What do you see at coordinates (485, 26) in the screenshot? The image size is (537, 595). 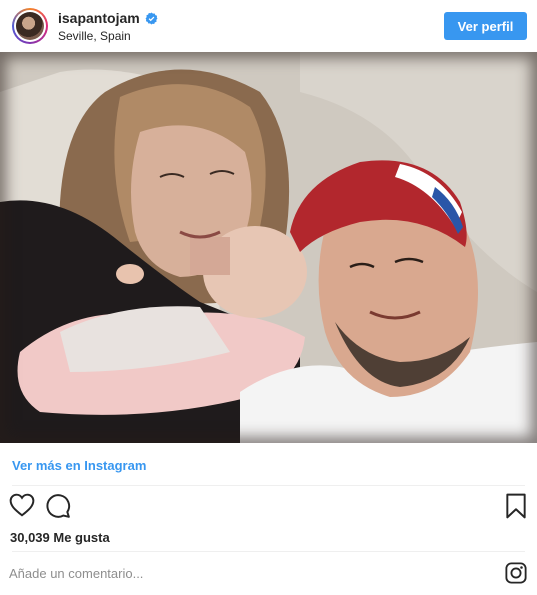 I see `view-profile-button: Ver perfil` at bounding box center [485, 26].